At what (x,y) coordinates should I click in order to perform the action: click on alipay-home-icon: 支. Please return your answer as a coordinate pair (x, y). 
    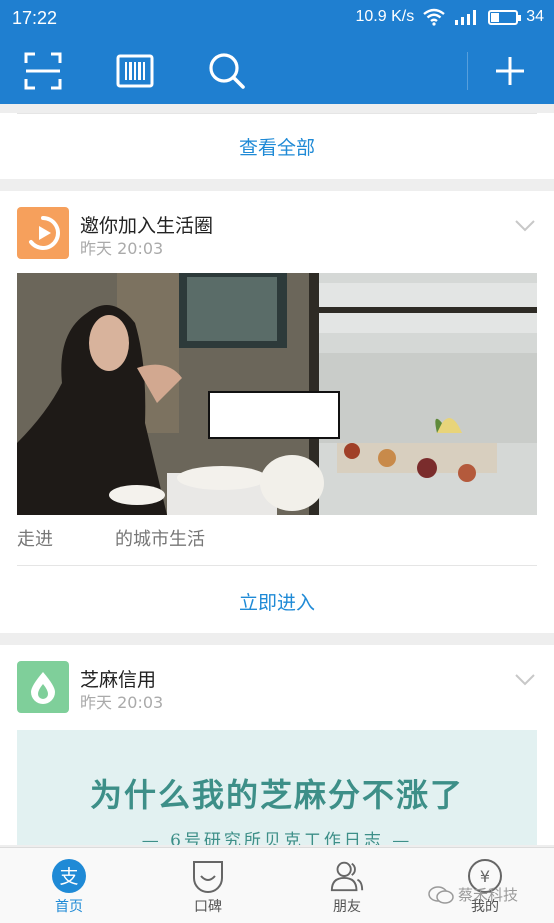
    Looking at the image, I should click on (69, 876).